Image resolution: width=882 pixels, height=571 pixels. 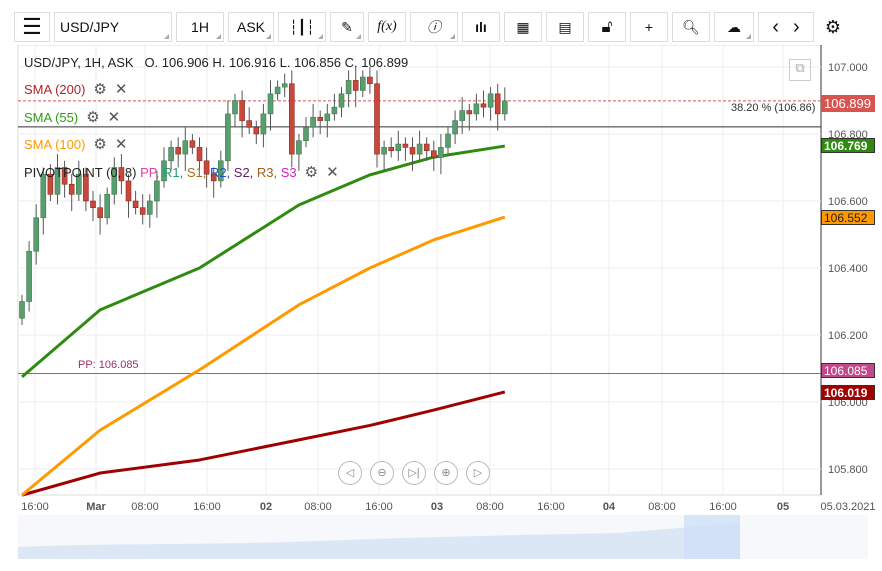 I want to click on menu-icon: ☰, so click(x=32, y=27).